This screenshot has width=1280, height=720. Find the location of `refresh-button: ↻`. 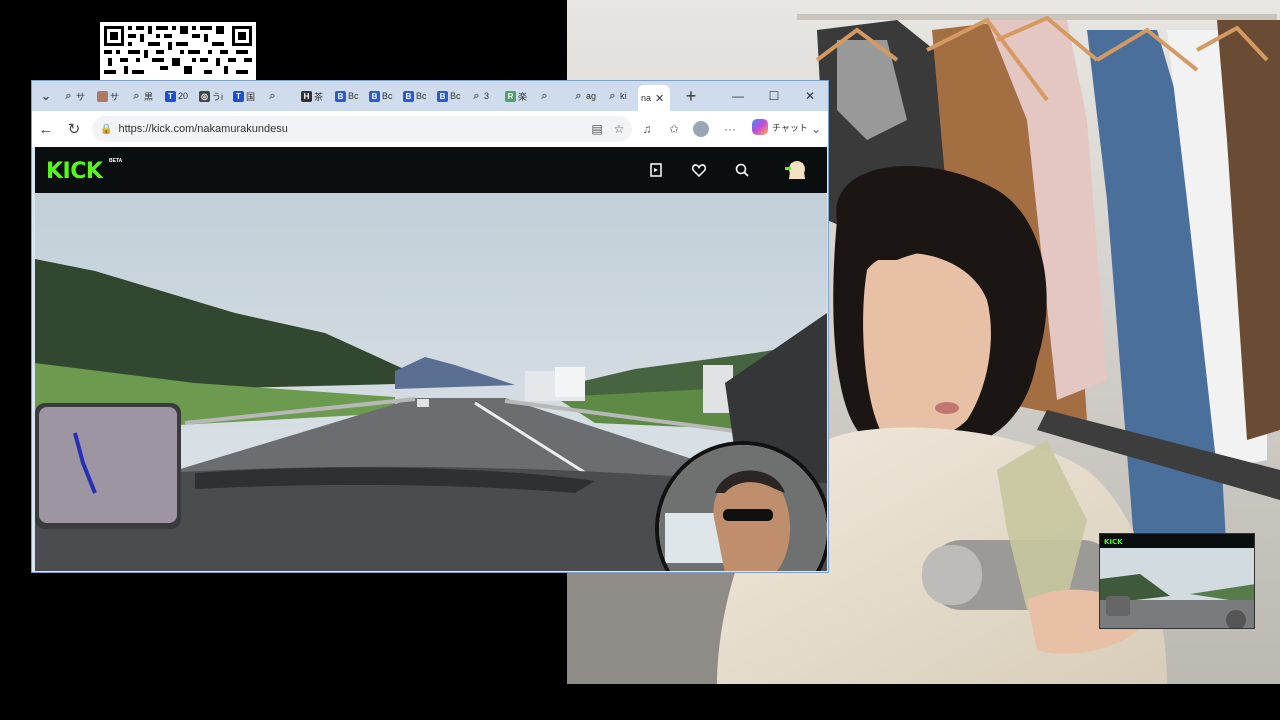

refresh-button: ↻ is located at coordinates (74, 129).